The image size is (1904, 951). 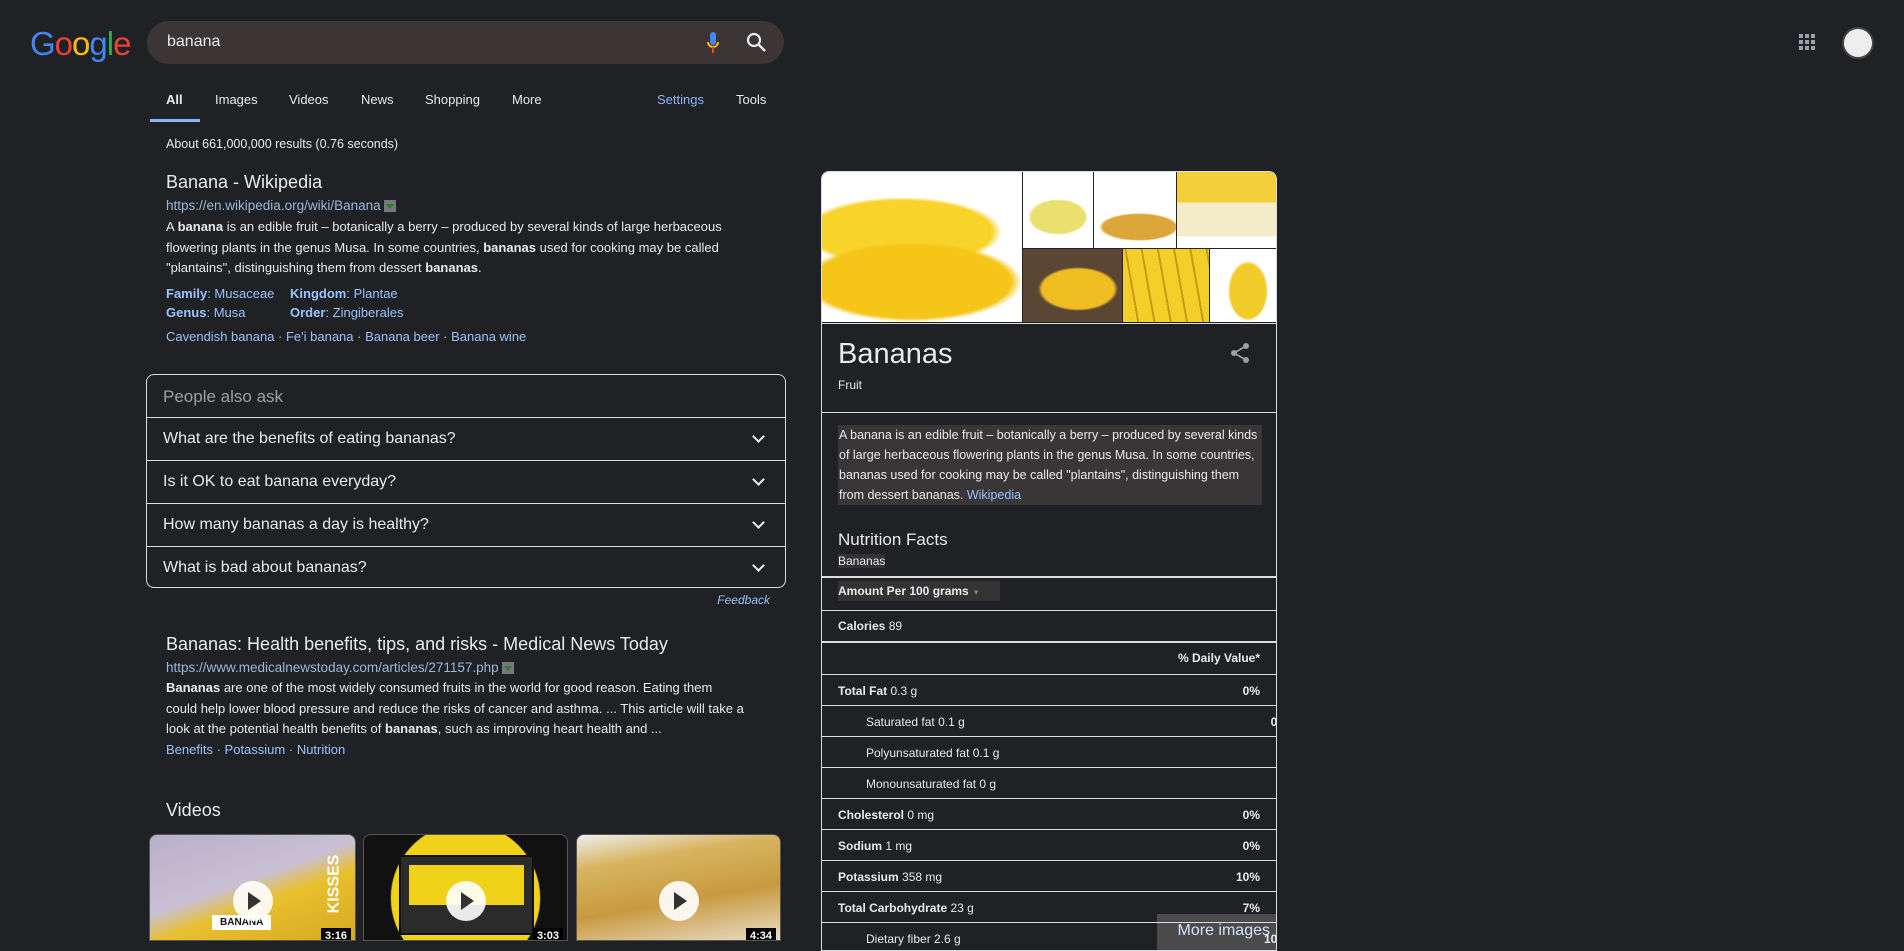 What do you see at coordinates (527, 99) in the screenshot?
I see `tab-more: More` at bounding box center [527, 99].